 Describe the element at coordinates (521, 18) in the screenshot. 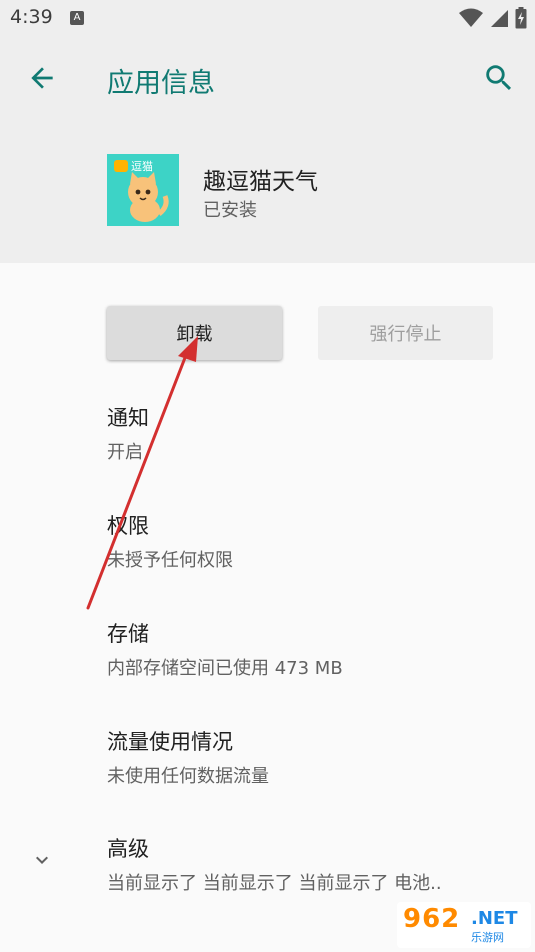

I see `battery-icon` at that location.